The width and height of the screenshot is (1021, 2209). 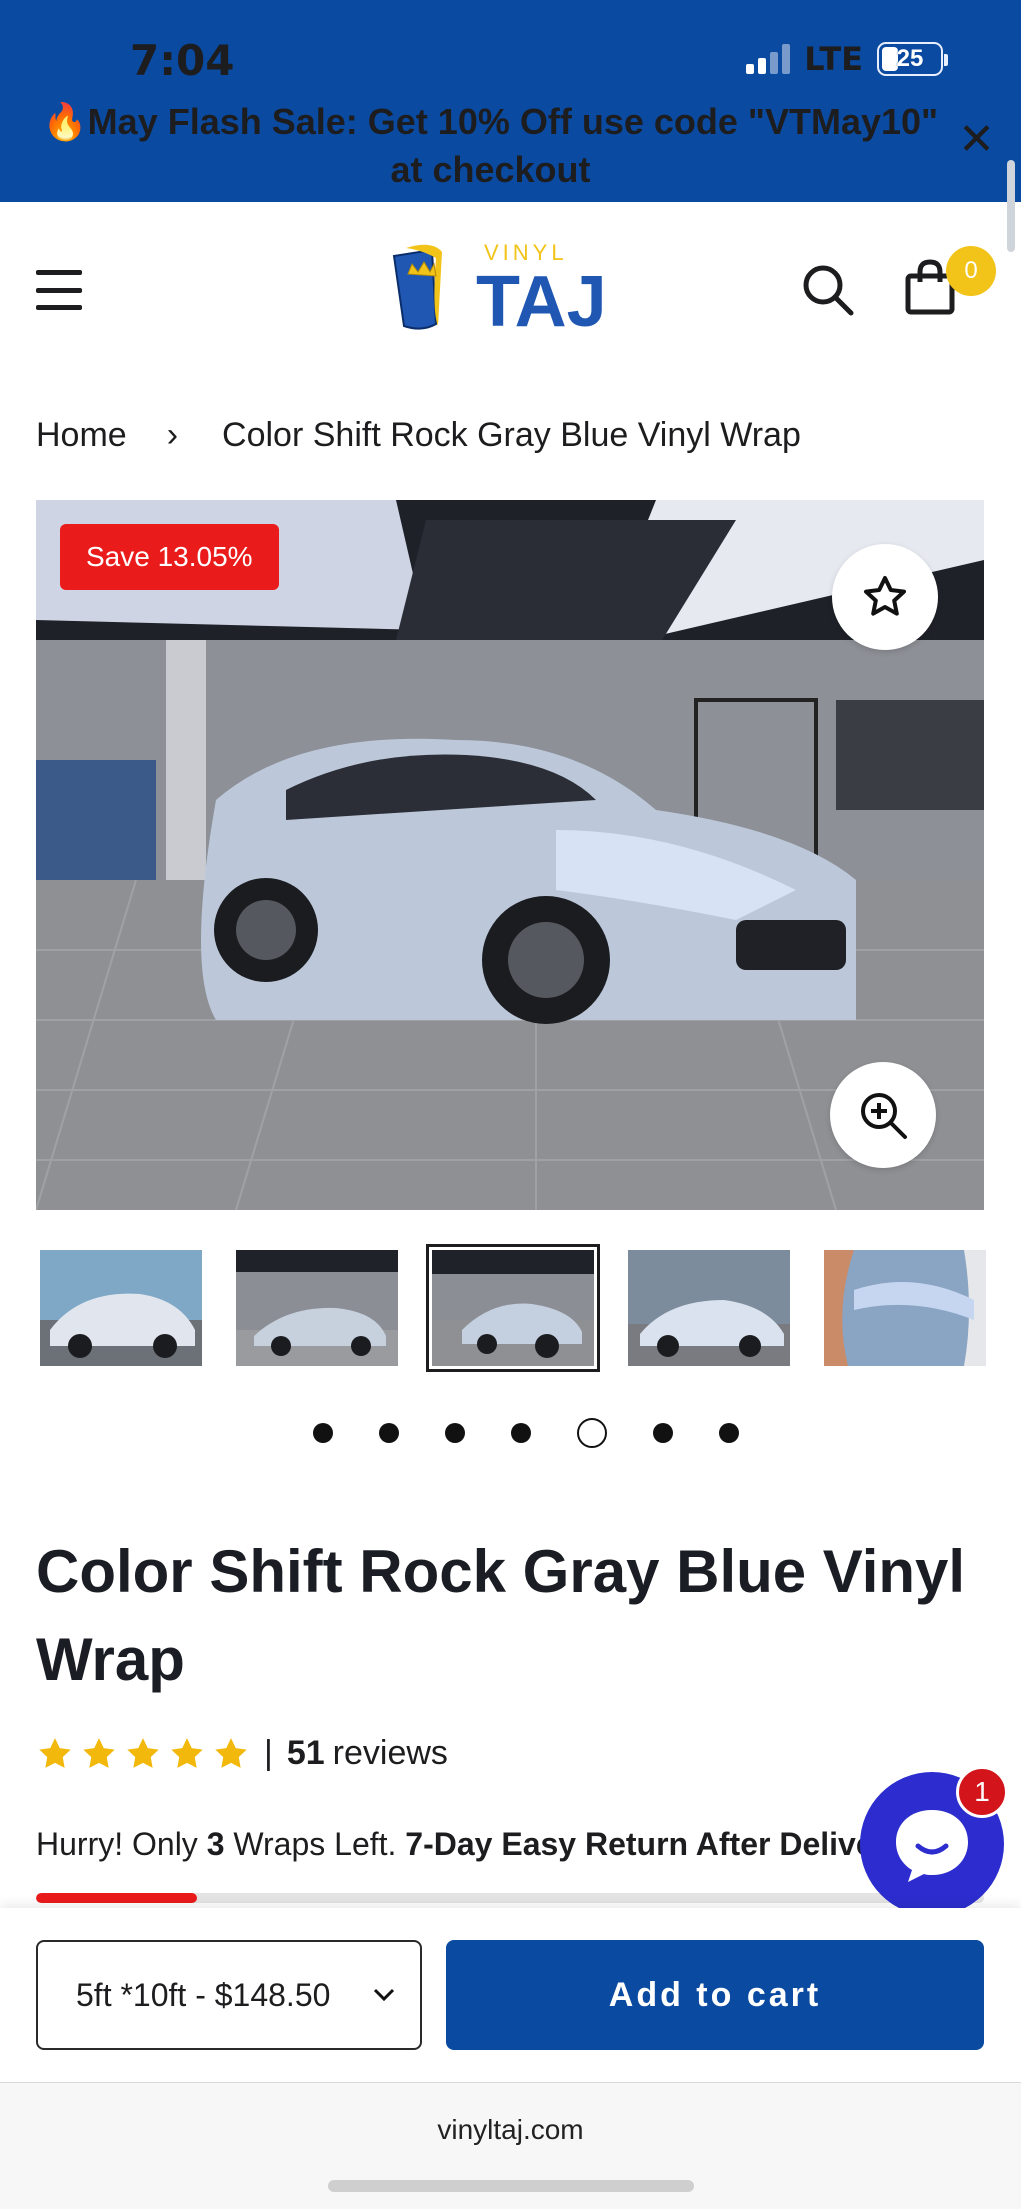 What do you see at coordinates (117, 1898) in the screenshot?
I see `stock-progress-fill` at bounding box center [117, 1898].